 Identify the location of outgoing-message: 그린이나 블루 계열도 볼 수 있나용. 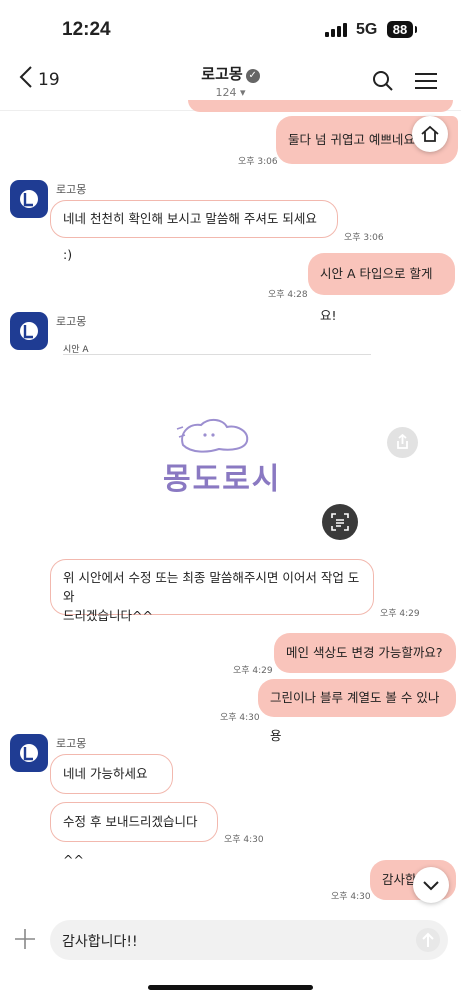
(357, 711).